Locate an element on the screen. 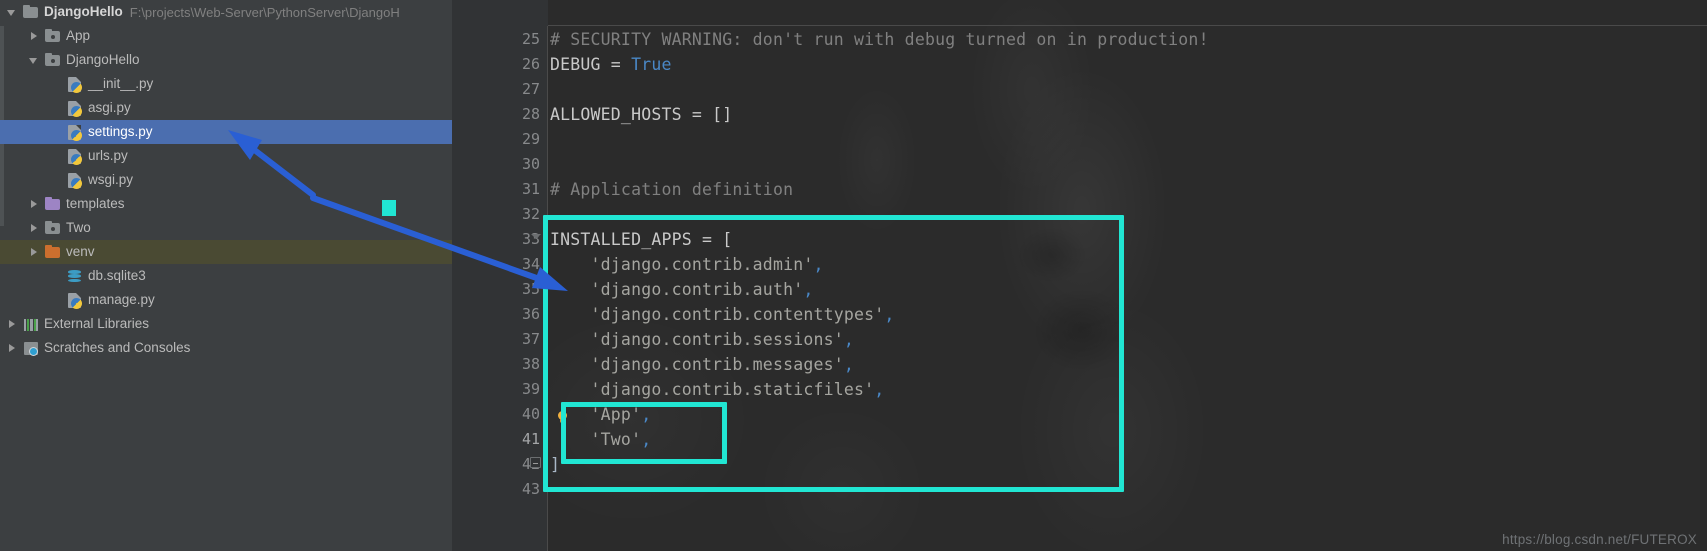  tree-item-external-libraries: External Libraries is located at coordinates (226, 324).